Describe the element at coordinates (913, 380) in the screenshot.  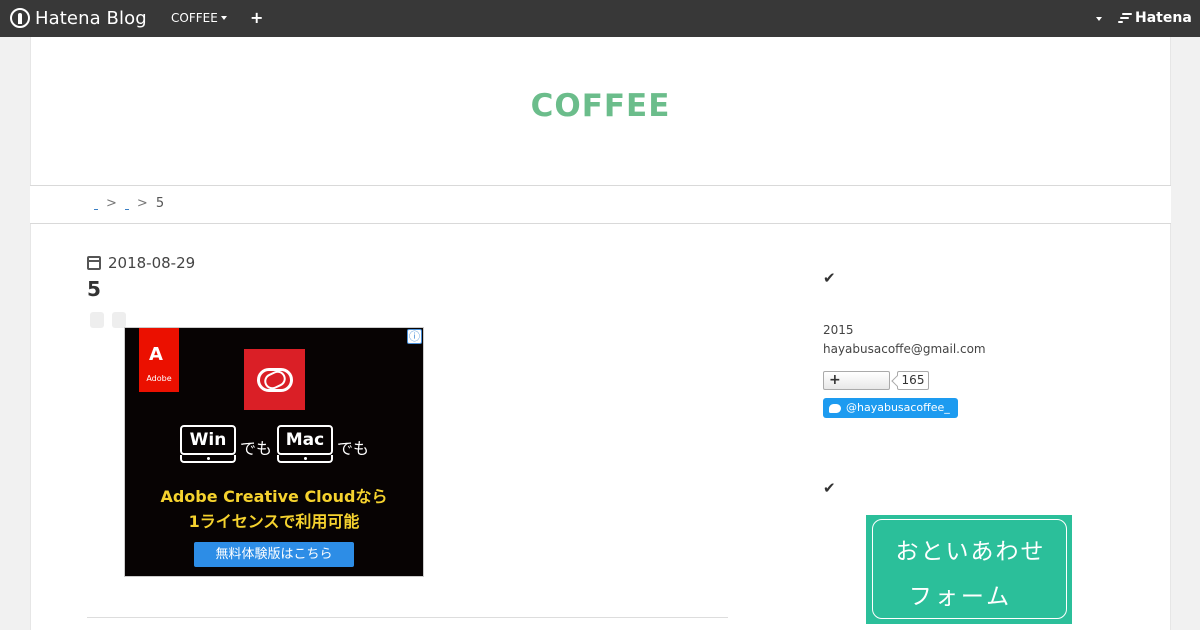
I see `follower-count: 165` at that location.